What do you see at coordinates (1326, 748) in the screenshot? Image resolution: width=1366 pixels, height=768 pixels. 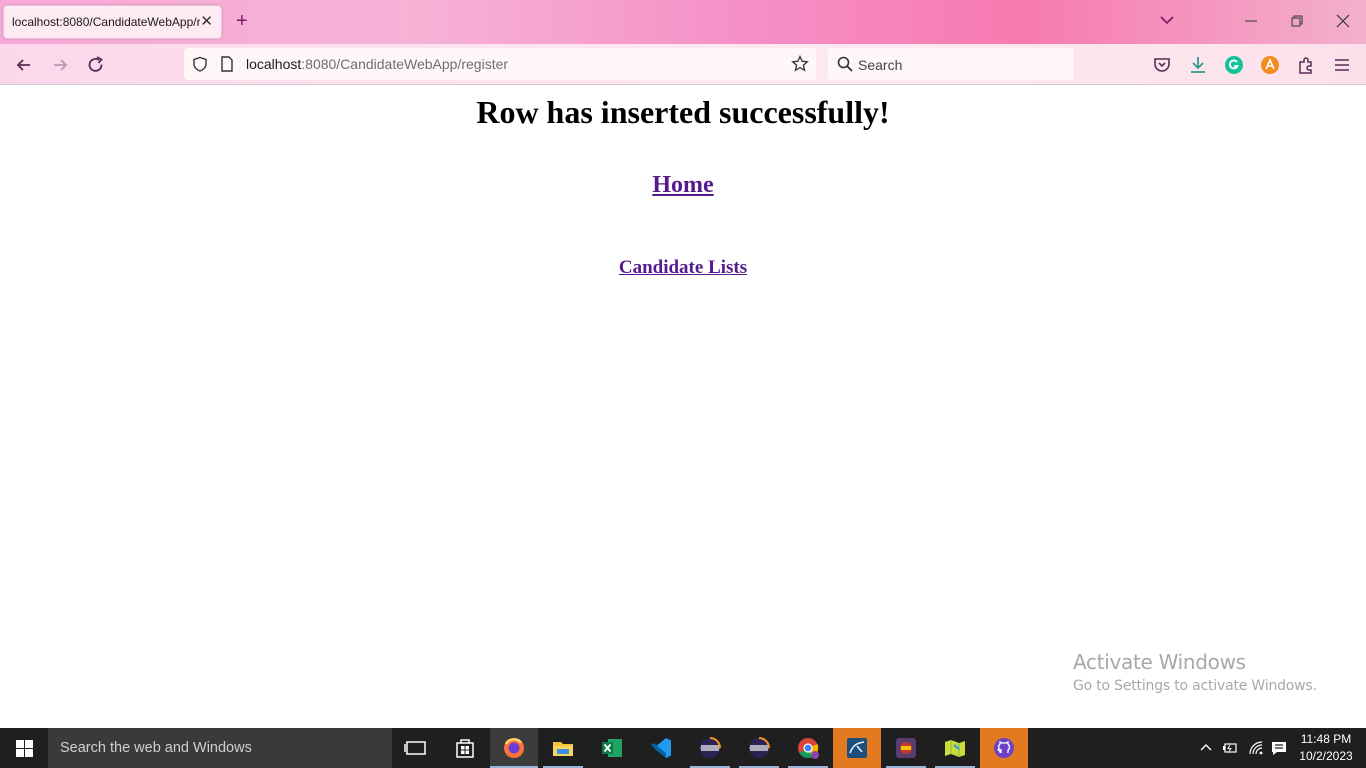 I see `system-clock: 11:48 PM 10/2/2023` at bounding box center [1326, 748].